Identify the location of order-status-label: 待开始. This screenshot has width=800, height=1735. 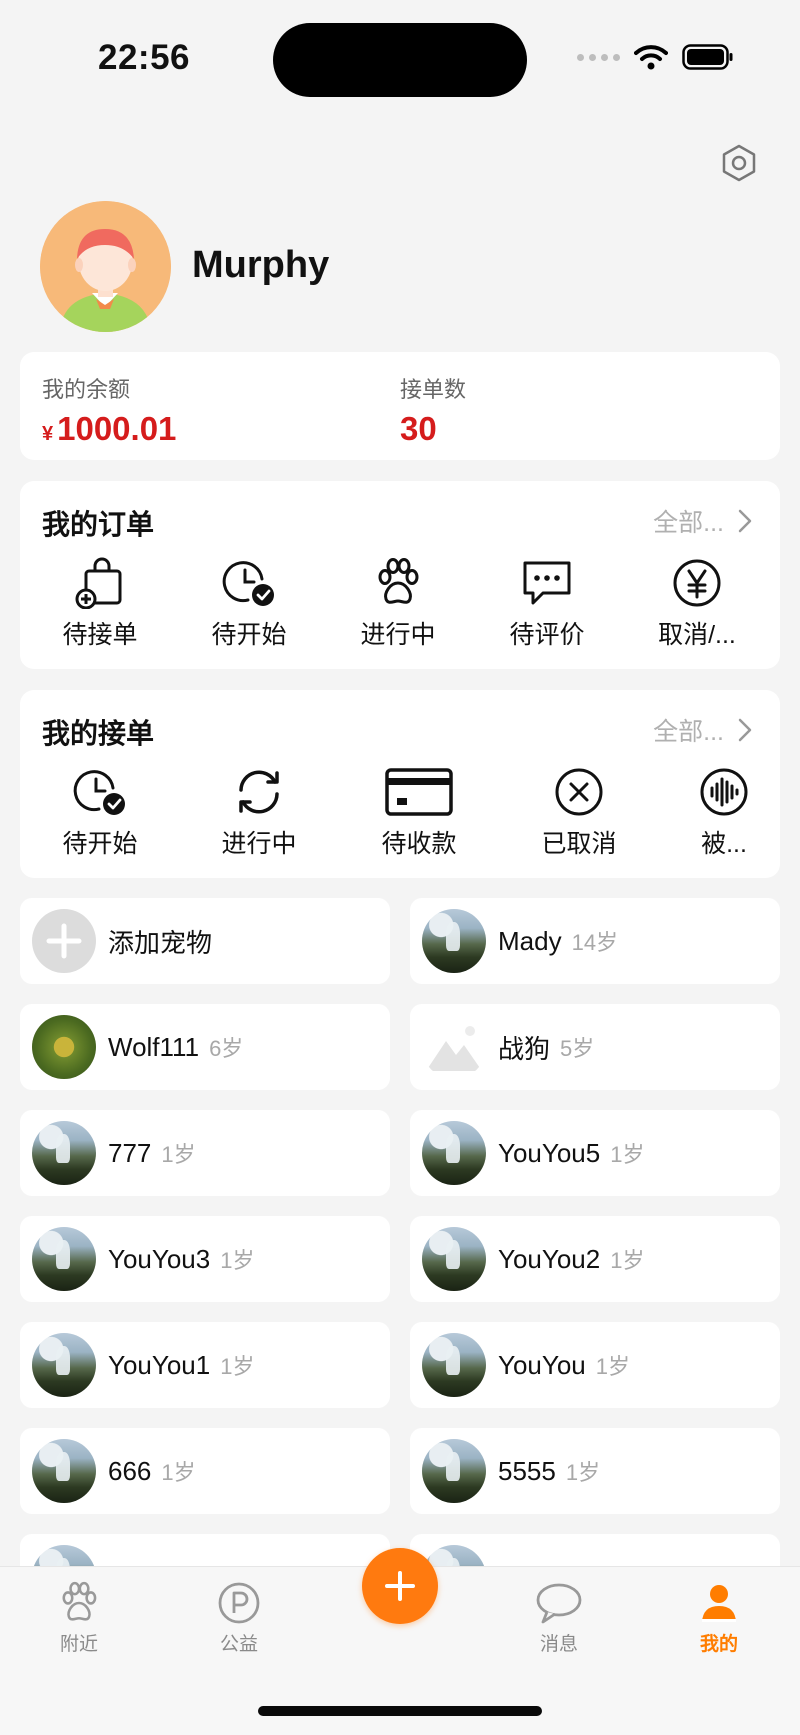
(249, 635).